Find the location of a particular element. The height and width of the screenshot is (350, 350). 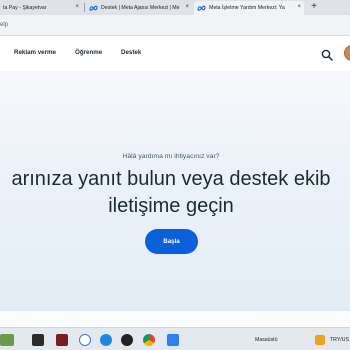

windows-taskbar: Masaüstü TRY/US is located at coordinates (175, 338).